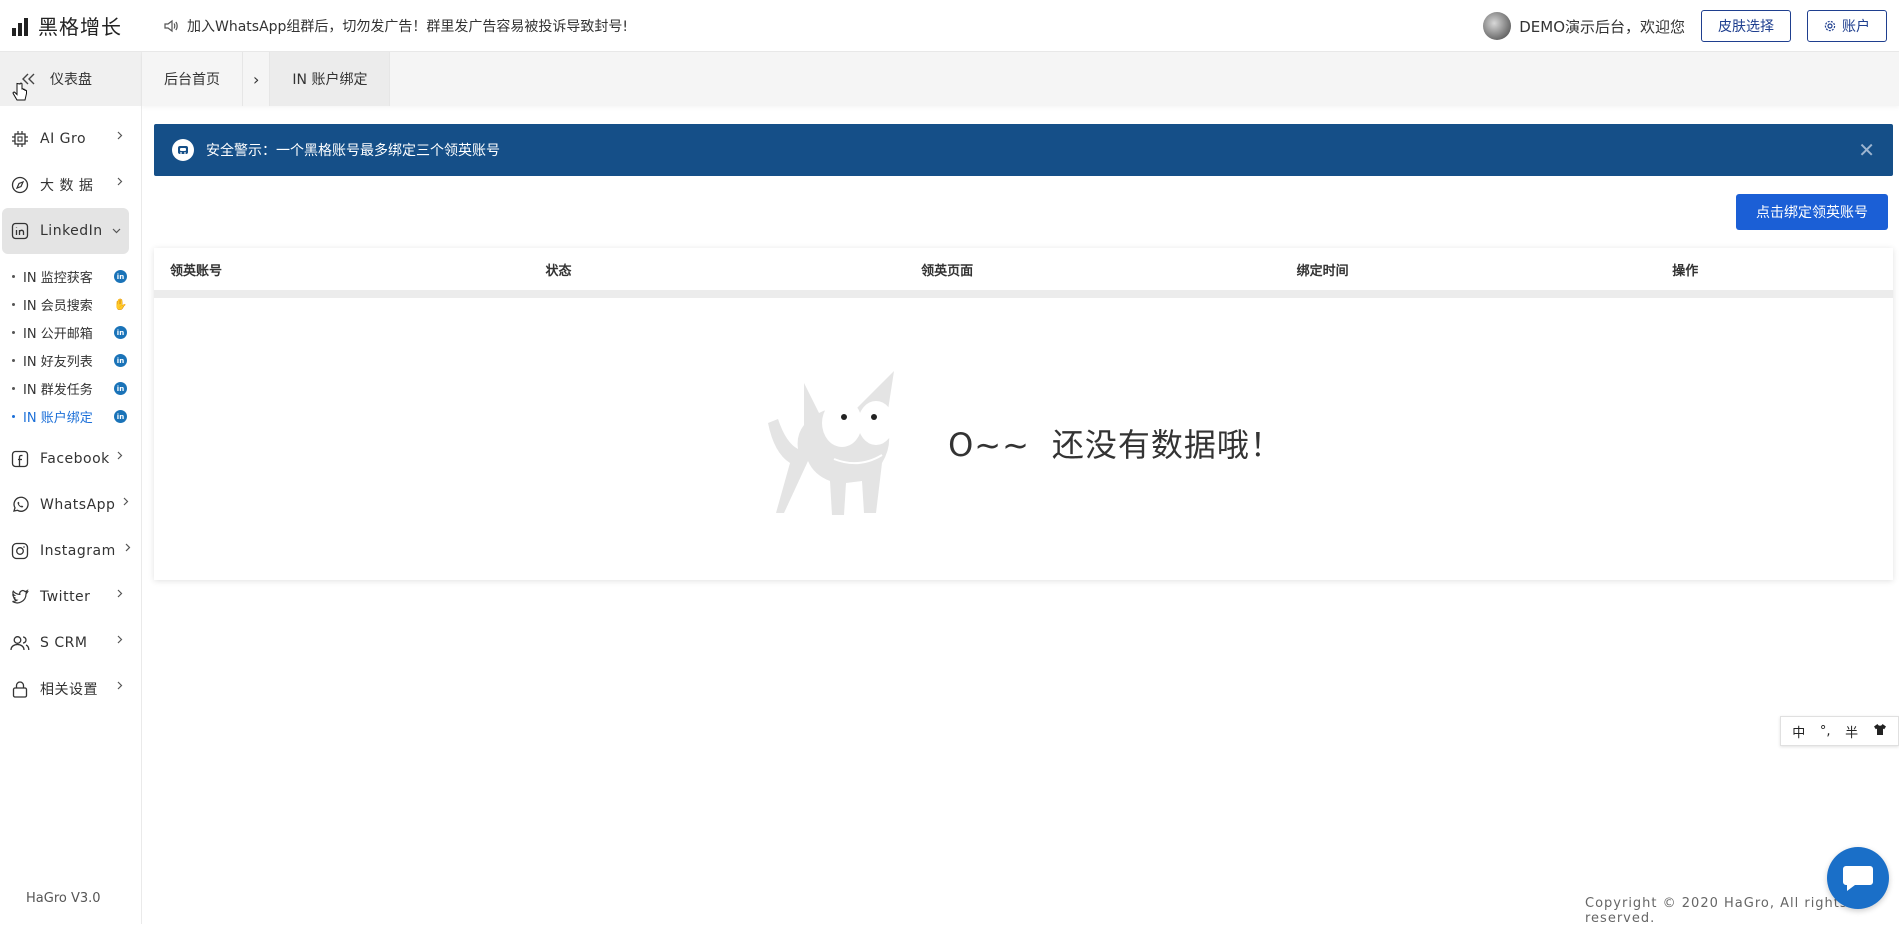 This screenshot has width=1899, height=926. What do you see at coordinates (1322, 271) in the screenshot?
I see `column-header-bind-time: 绑定时间` at bounding box center [1322, 271].